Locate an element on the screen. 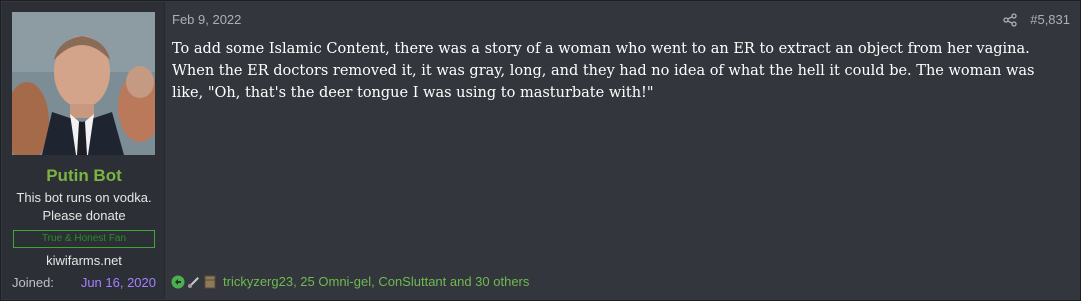  joined-date: Jun 16, 2020 is located at coordinates (118, 282).